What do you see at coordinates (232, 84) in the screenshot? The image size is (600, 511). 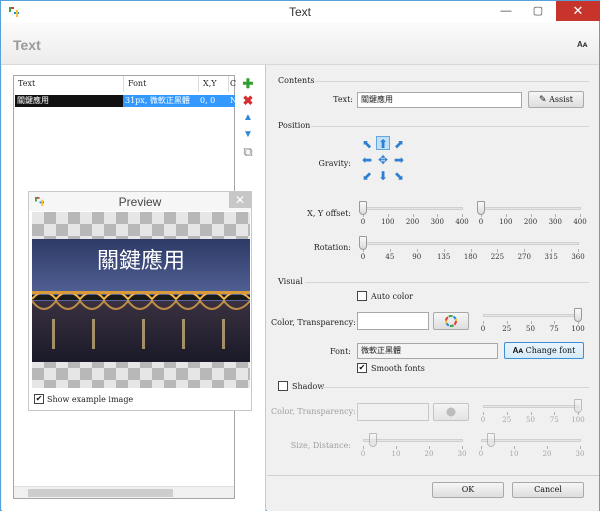 I see `column-header-c: C` at bounding box center [232, 84].